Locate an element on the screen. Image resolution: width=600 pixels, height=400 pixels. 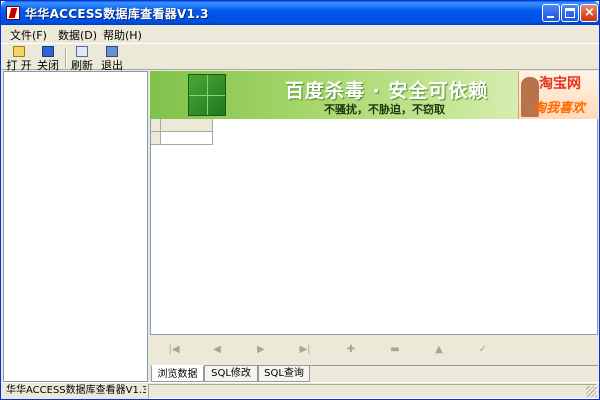
close-db-icon is located at coordinates (48, 51).